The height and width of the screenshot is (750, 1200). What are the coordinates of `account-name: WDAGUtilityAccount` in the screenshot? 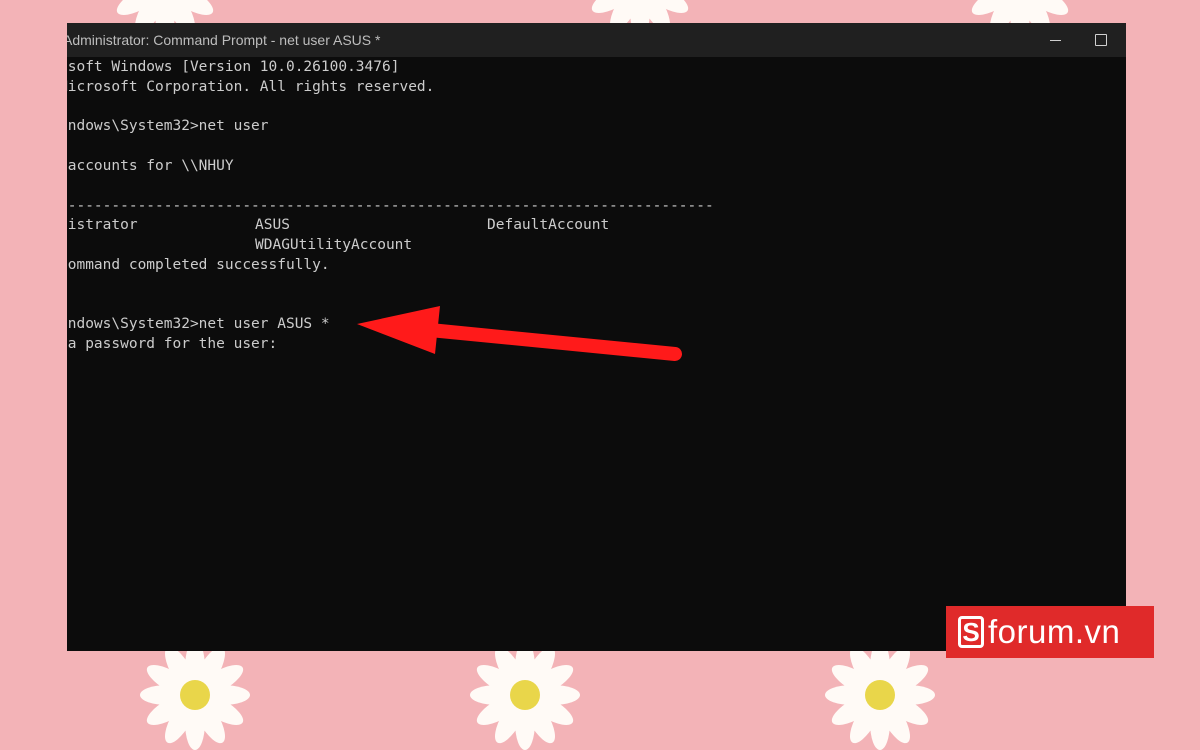 It's located at (334, 245).